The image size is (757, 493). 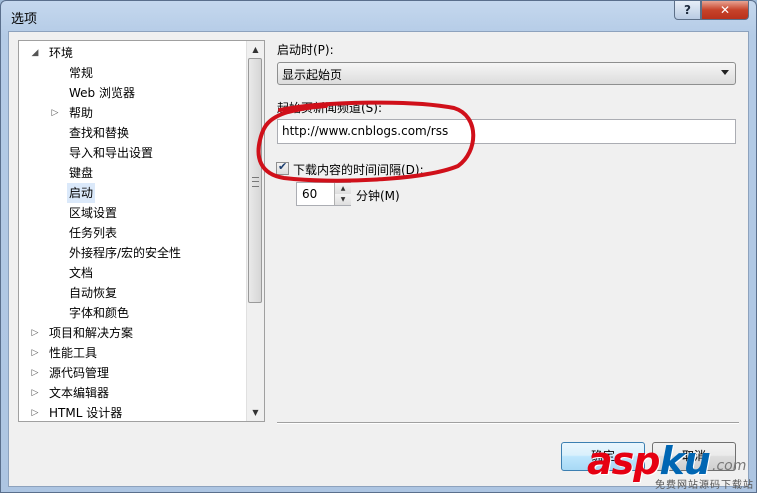 What do you see at coordinates (24, 19) in the screenshot?
I see `window-title: 选项` at bounding box center [24, 19].